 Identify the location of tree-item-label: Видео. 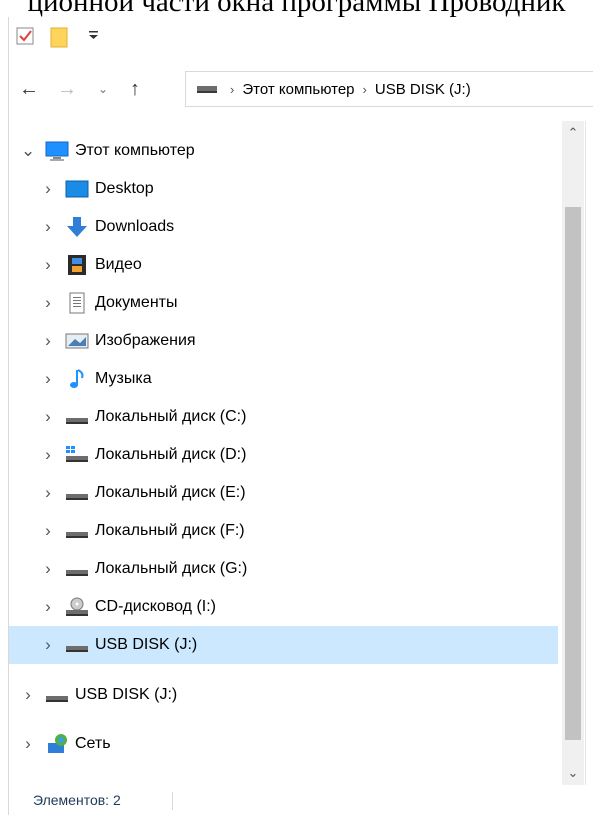
(118, 264).